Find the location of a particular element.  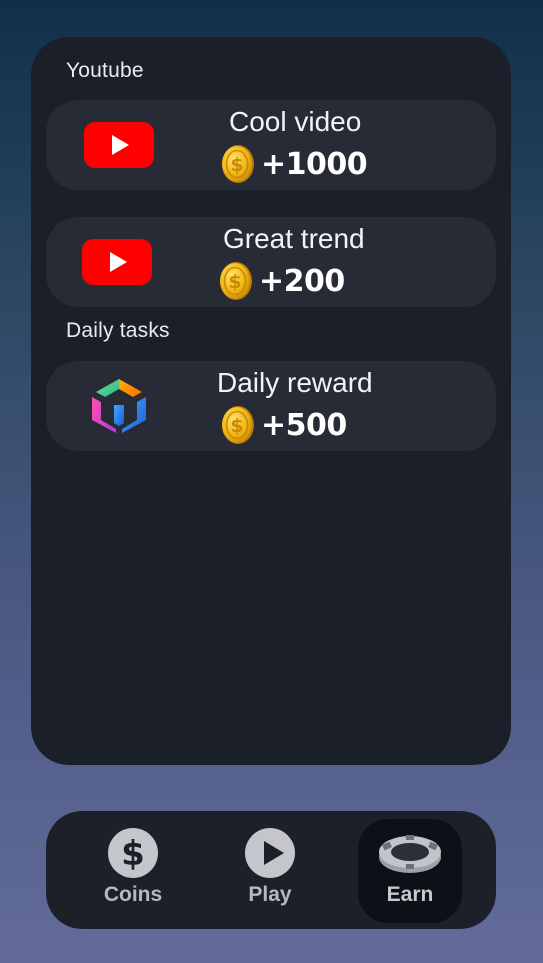

task-title: Cool video is located at coordinates (295, 121).